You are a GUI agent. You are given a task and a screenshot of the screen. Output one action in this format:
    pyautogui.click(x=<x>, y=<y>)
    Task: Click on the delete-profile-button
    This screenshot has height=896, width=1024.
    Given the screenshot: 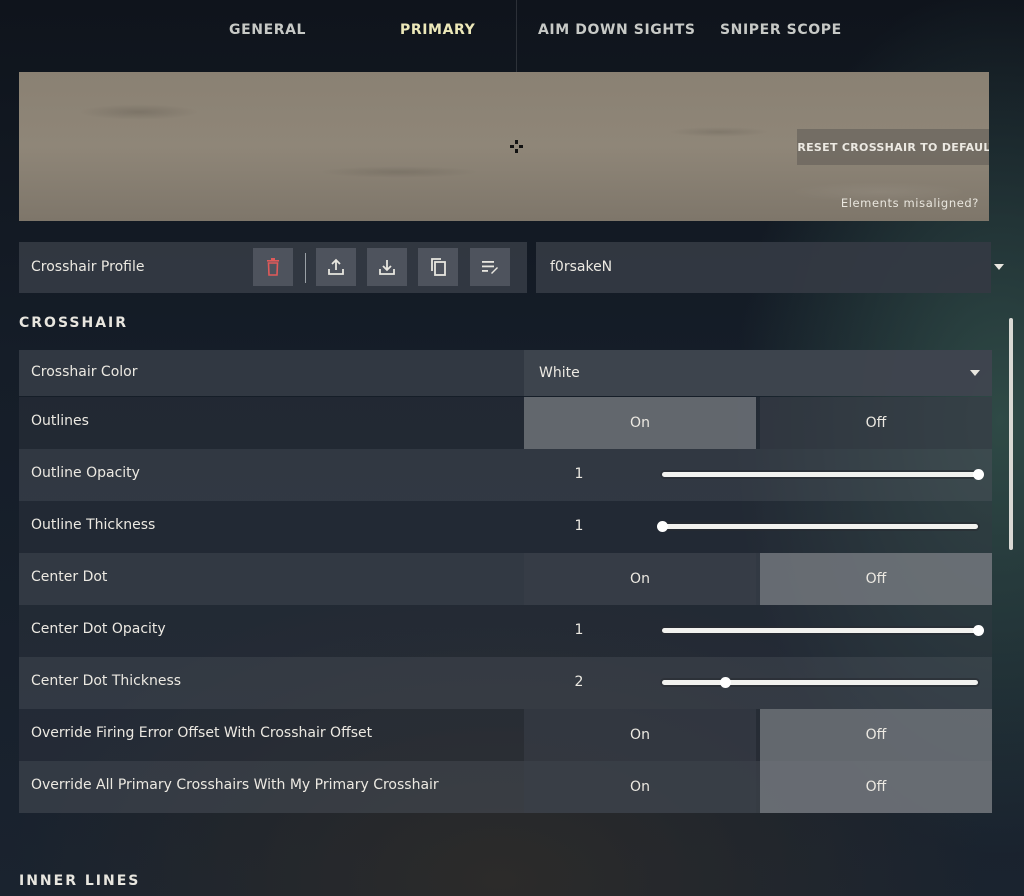 What is the action you would take?
    pyautogui.click(x=273, y=267)
    